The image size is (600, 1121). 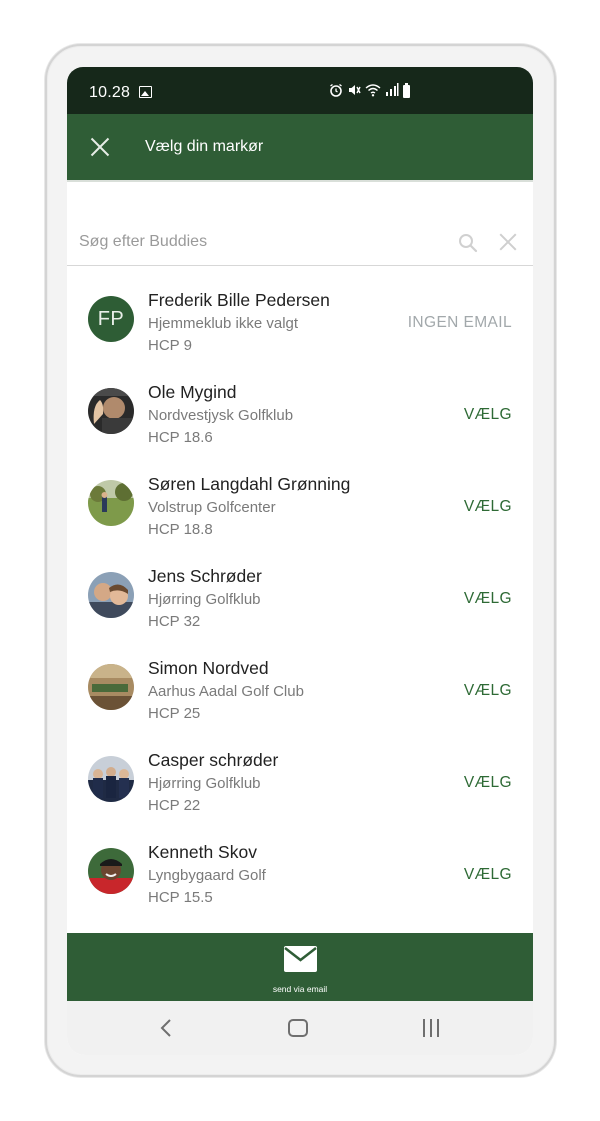 What do you see at coordinates (213, 760) in the screenshot?
I see `buddy-name: Casper schrøder` at bounding box center [213, 760].